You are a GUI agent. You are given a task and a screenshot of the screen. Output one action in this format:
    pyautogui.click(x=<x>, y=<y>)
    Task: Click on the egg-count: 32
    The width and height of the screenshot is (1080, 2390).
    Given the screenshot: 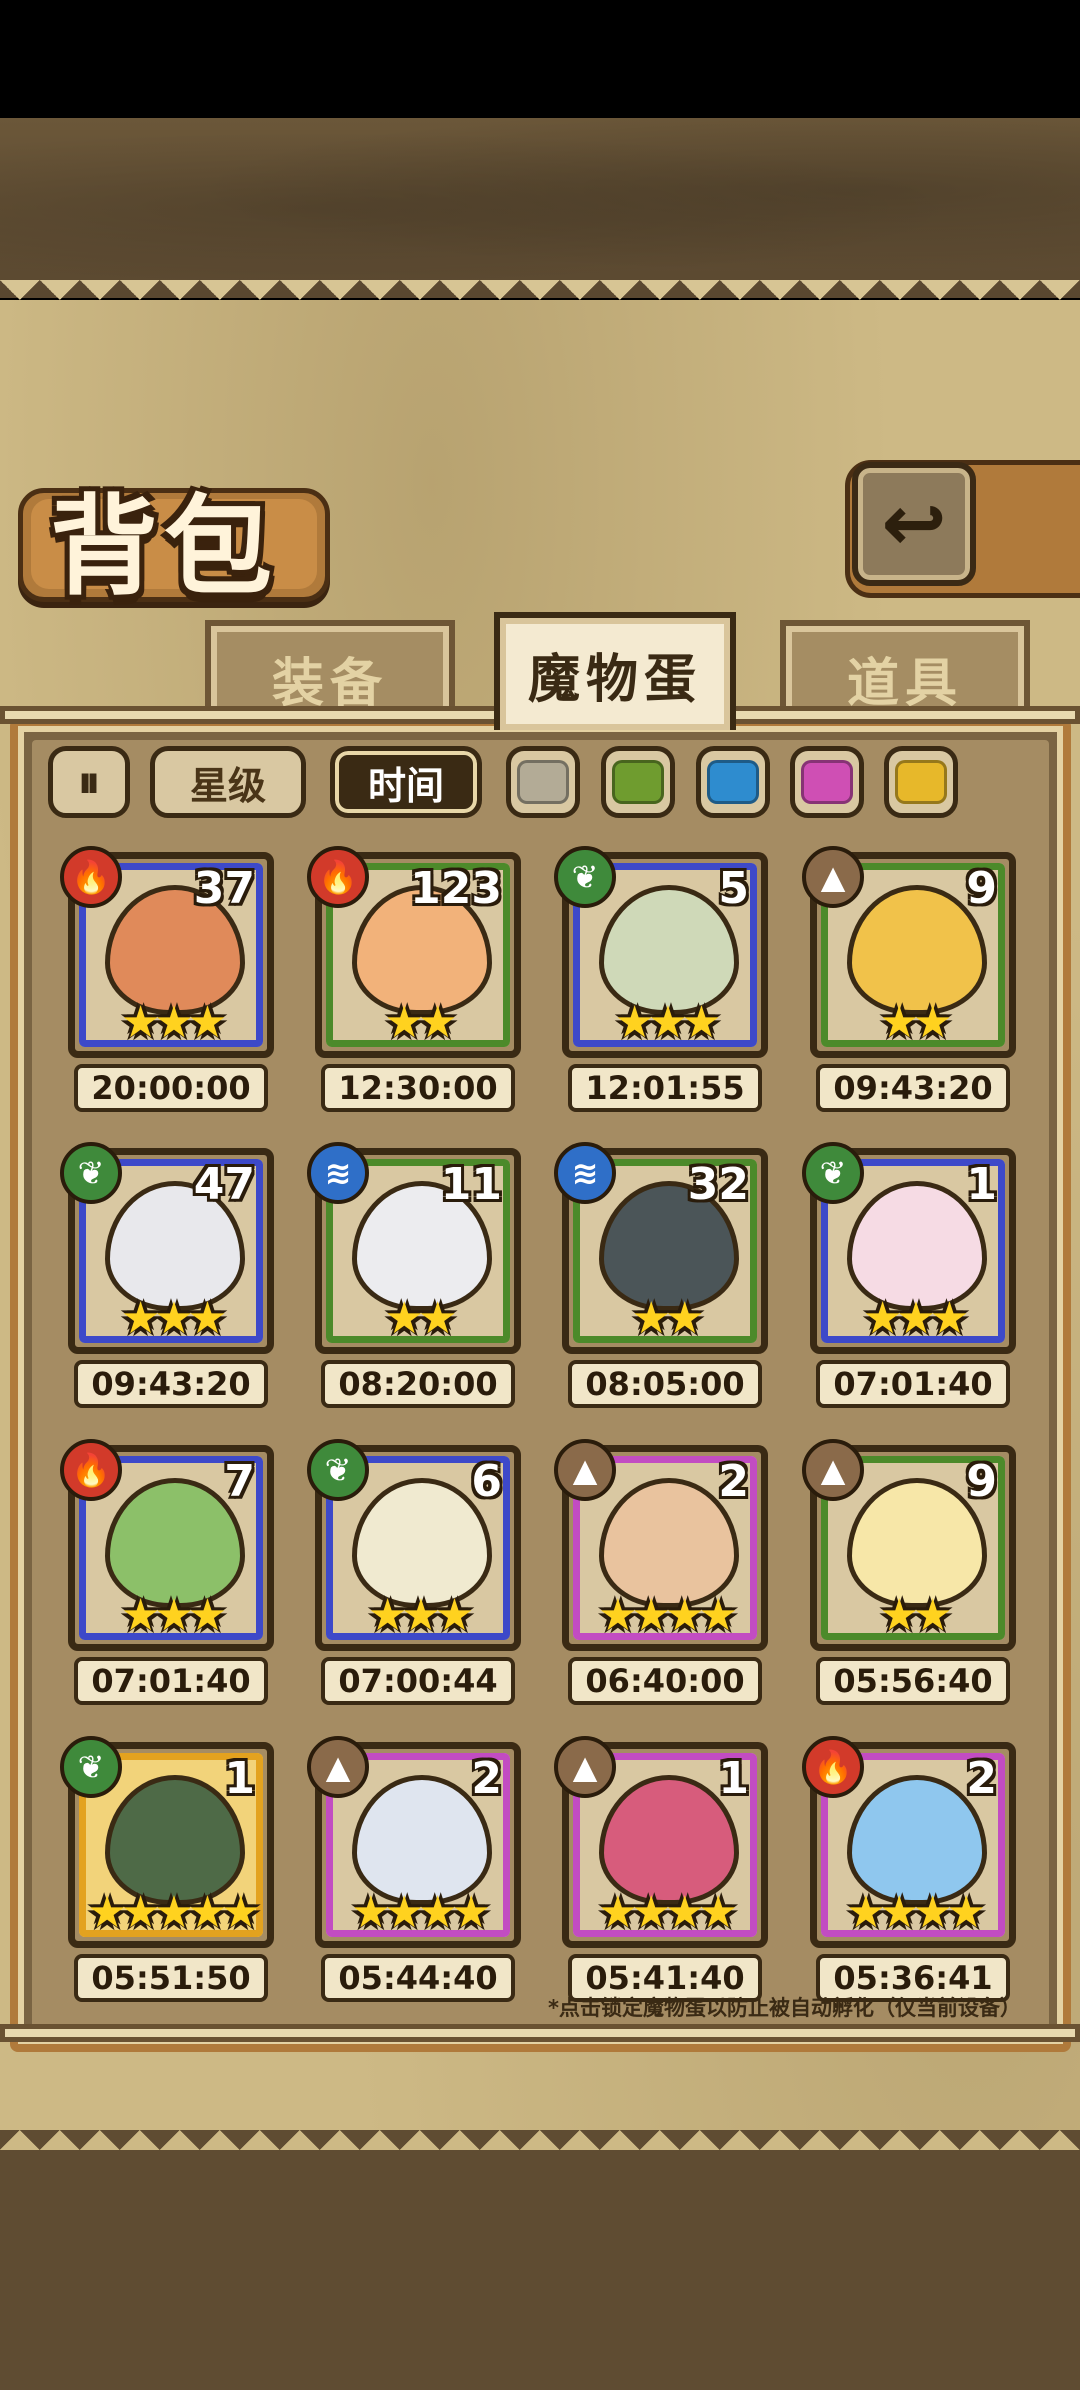 What is the action you would take?
    pyautogui.click(x=718, y=1184)
    